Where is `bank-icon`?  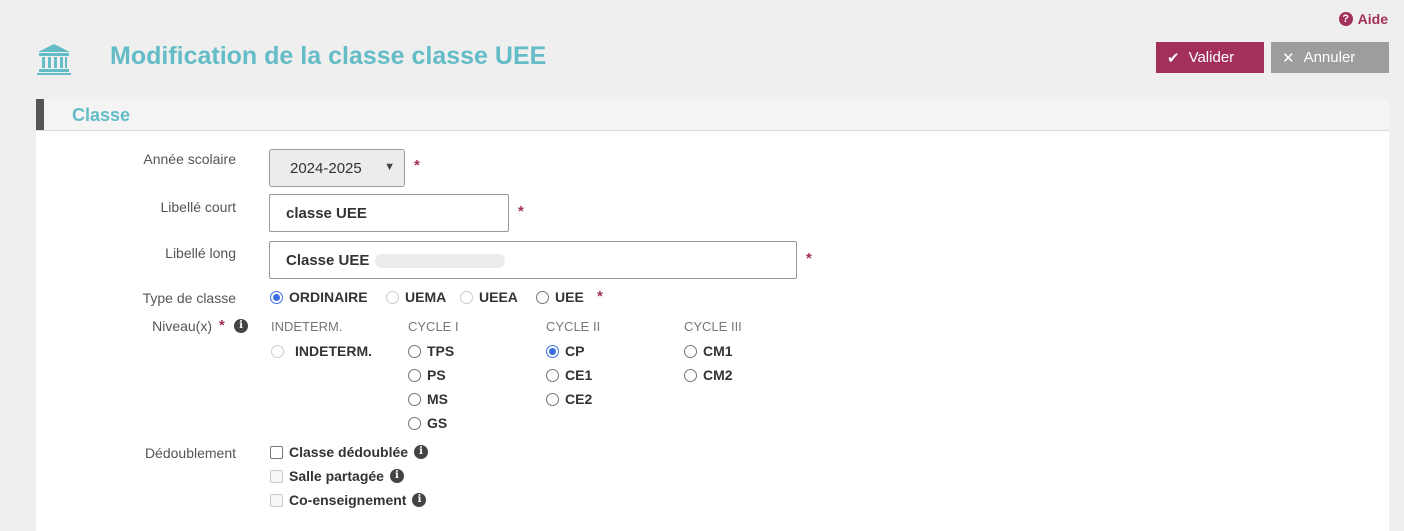 bank-icon is located at coordinates (54, 59).